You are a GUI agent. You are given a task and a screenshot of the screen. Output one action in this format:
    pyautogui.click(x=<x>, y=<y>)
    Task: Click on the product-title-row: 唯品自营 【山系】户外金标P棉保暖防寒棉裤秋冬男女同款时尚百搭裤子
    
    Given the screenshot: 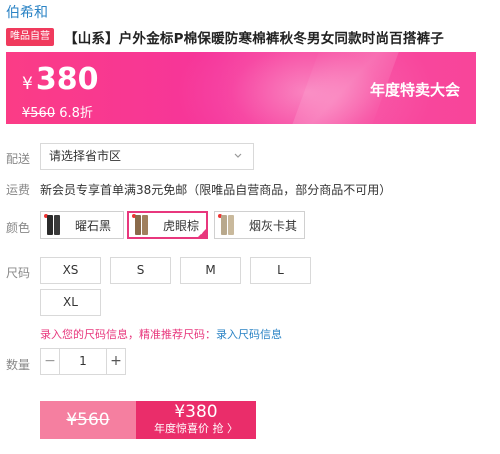 What is the action you would take?
    pyautogui.click(x=225, y=37)
    